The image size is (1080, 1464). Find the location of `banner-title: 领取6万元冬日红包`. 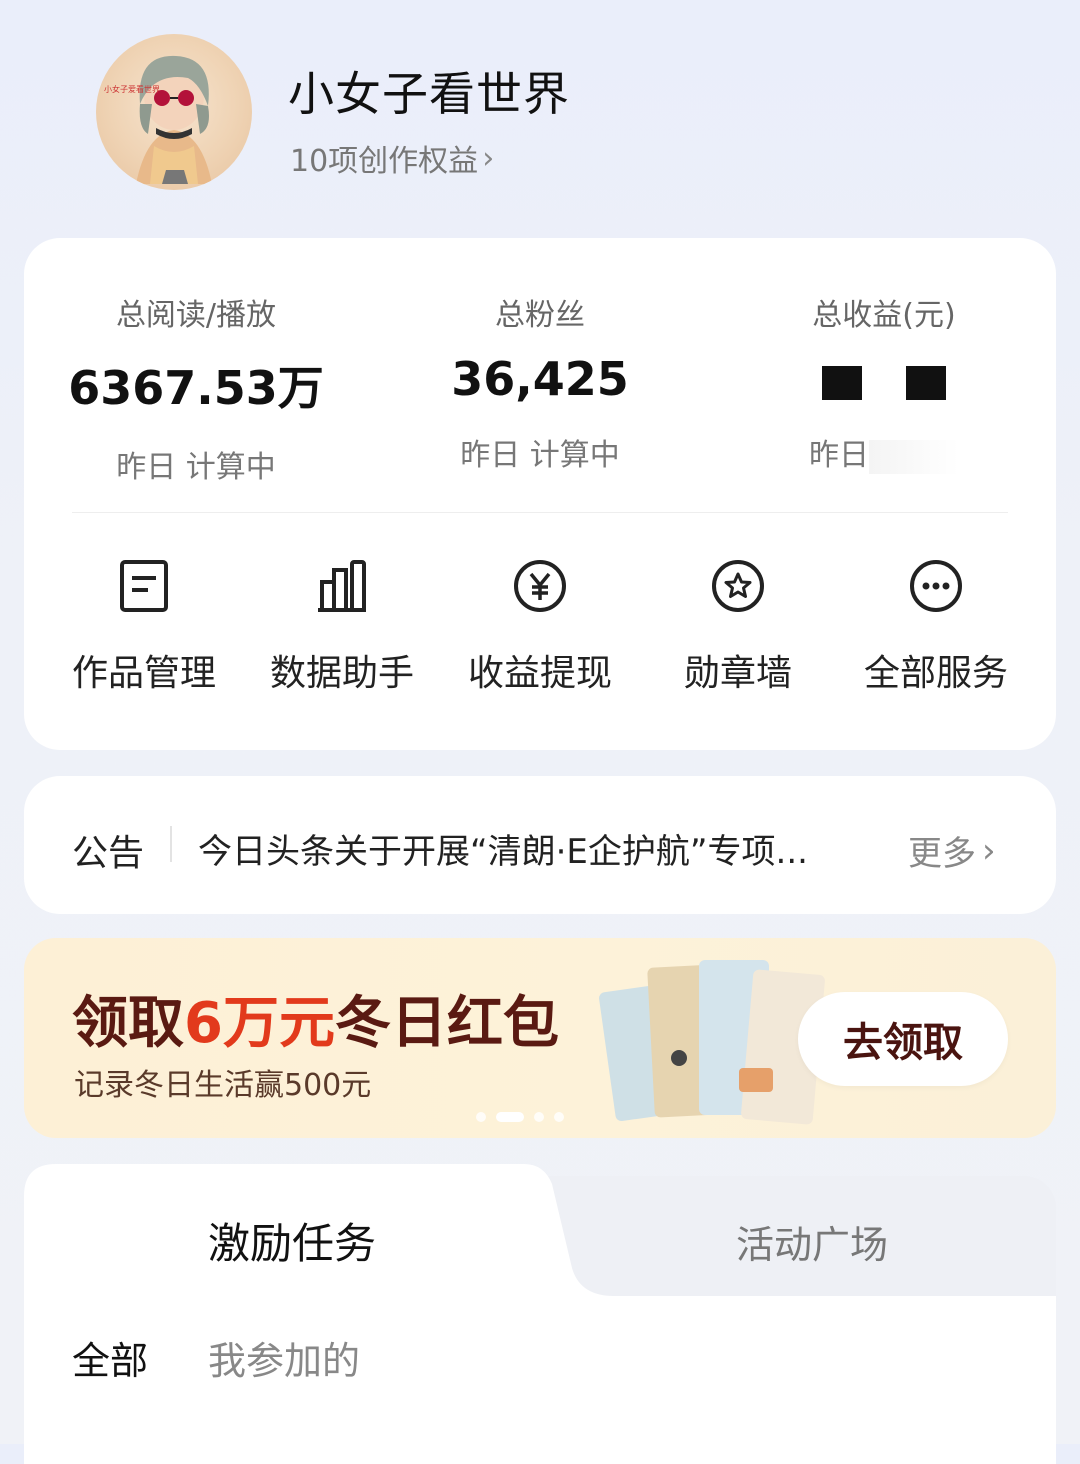

banner-title: 领取6万元冬日红包 is located at coordinates (315, 1018).